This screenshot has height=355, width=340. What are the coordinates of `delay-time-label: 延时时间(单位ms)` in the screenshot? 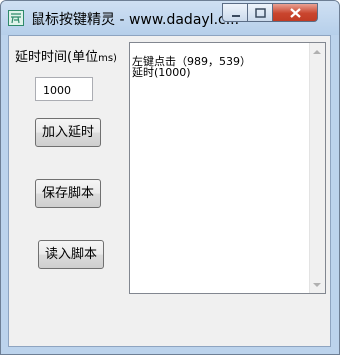 It's located at (66, 55).